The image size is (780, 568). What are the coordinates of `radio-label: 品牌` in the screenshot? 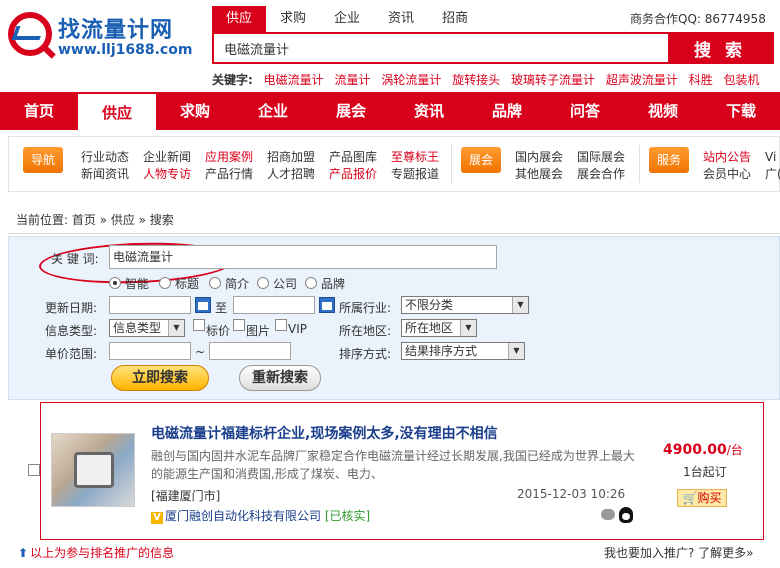 It's located at (333, 284).